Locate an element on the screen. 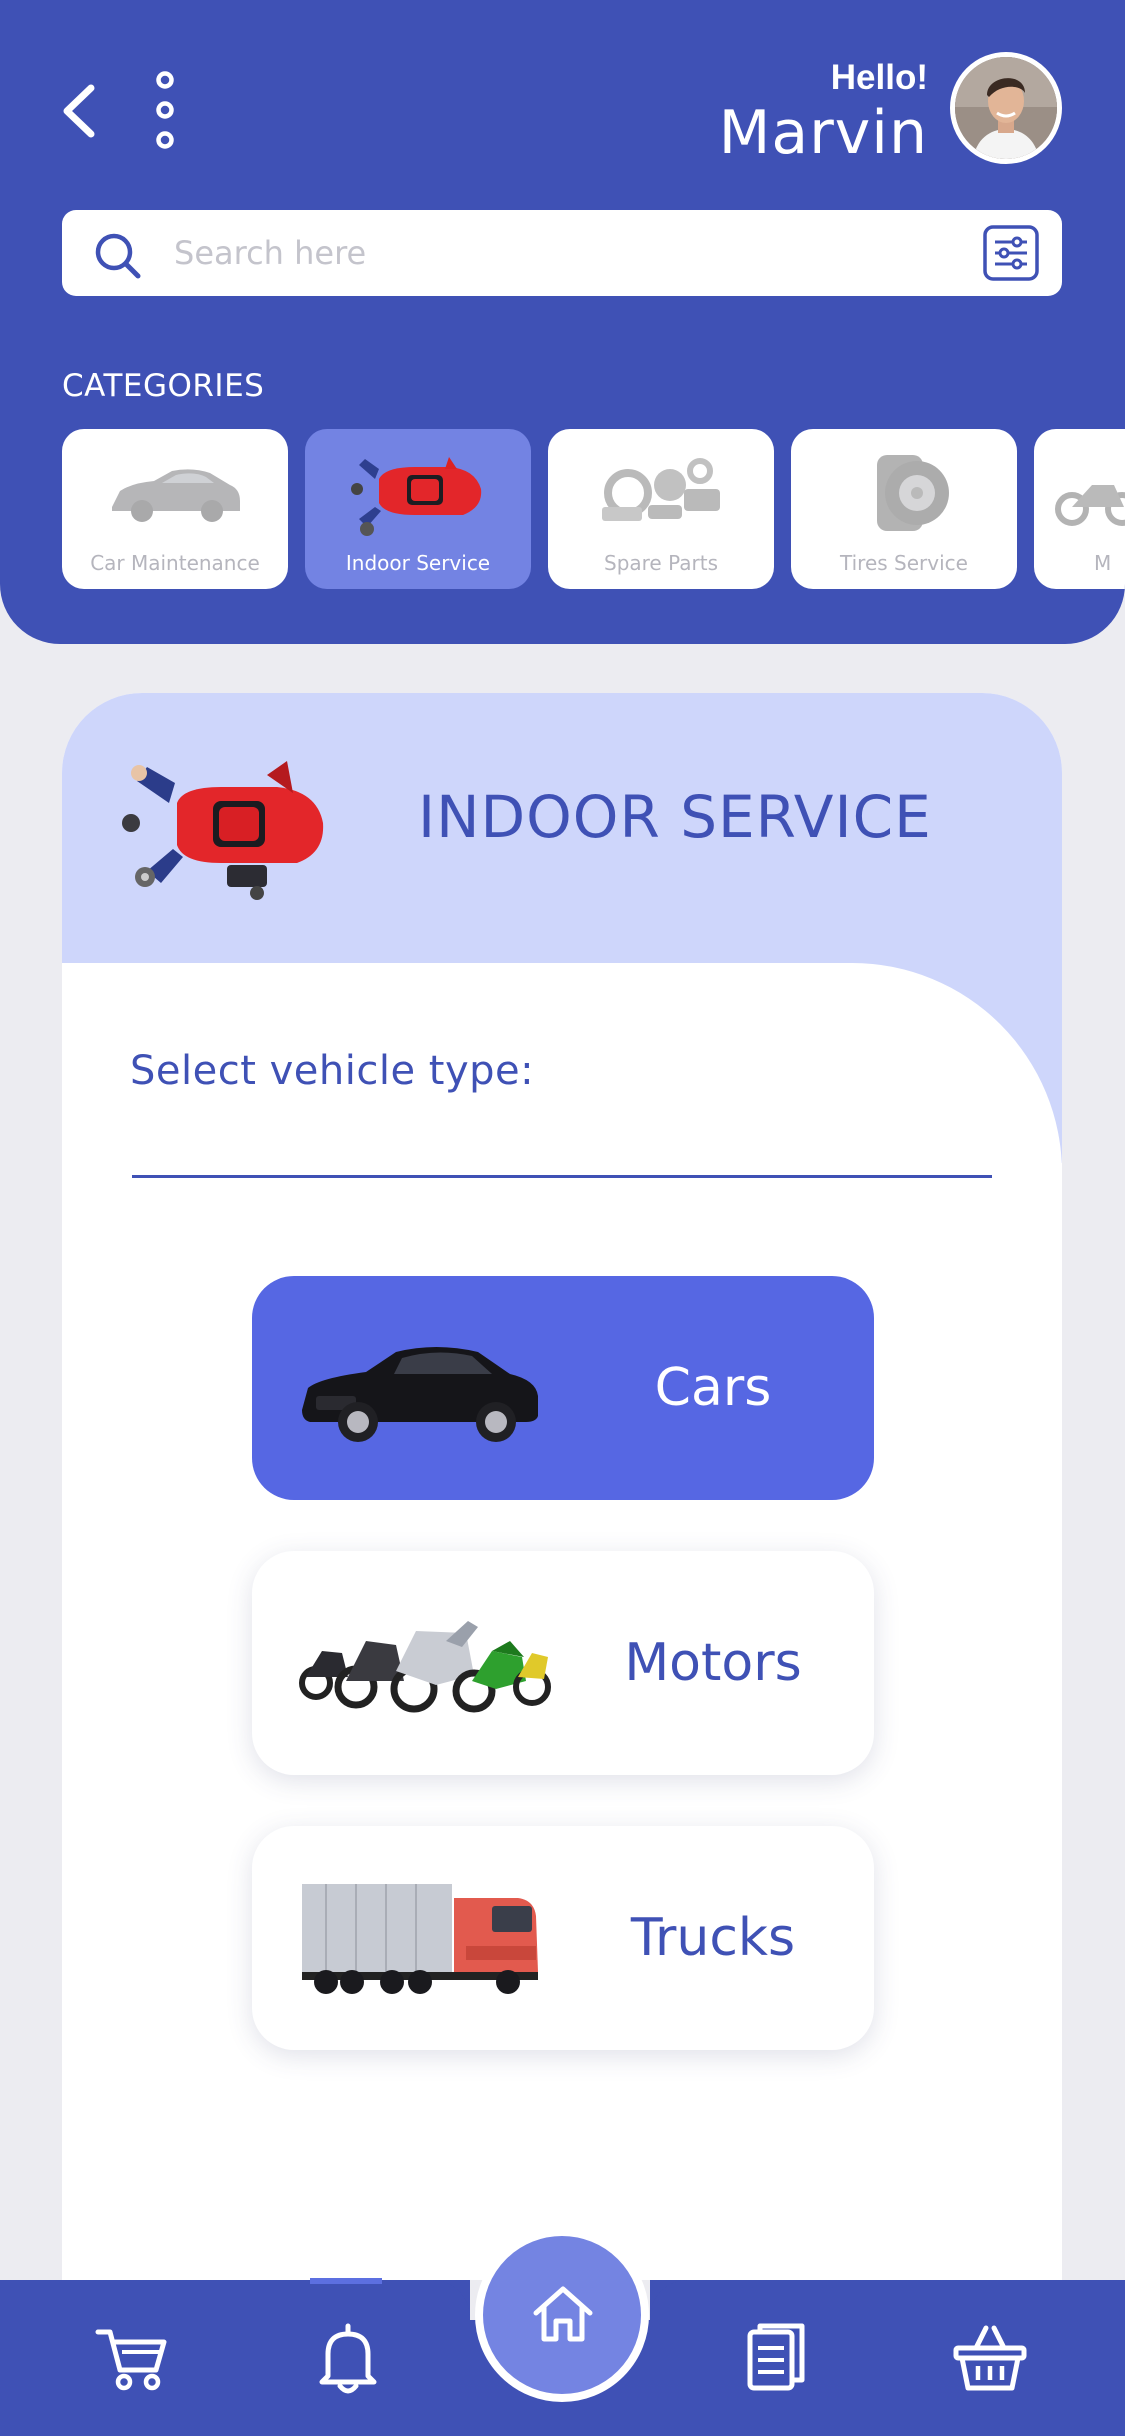  nav-documents is located at coordinates (776, 2358).